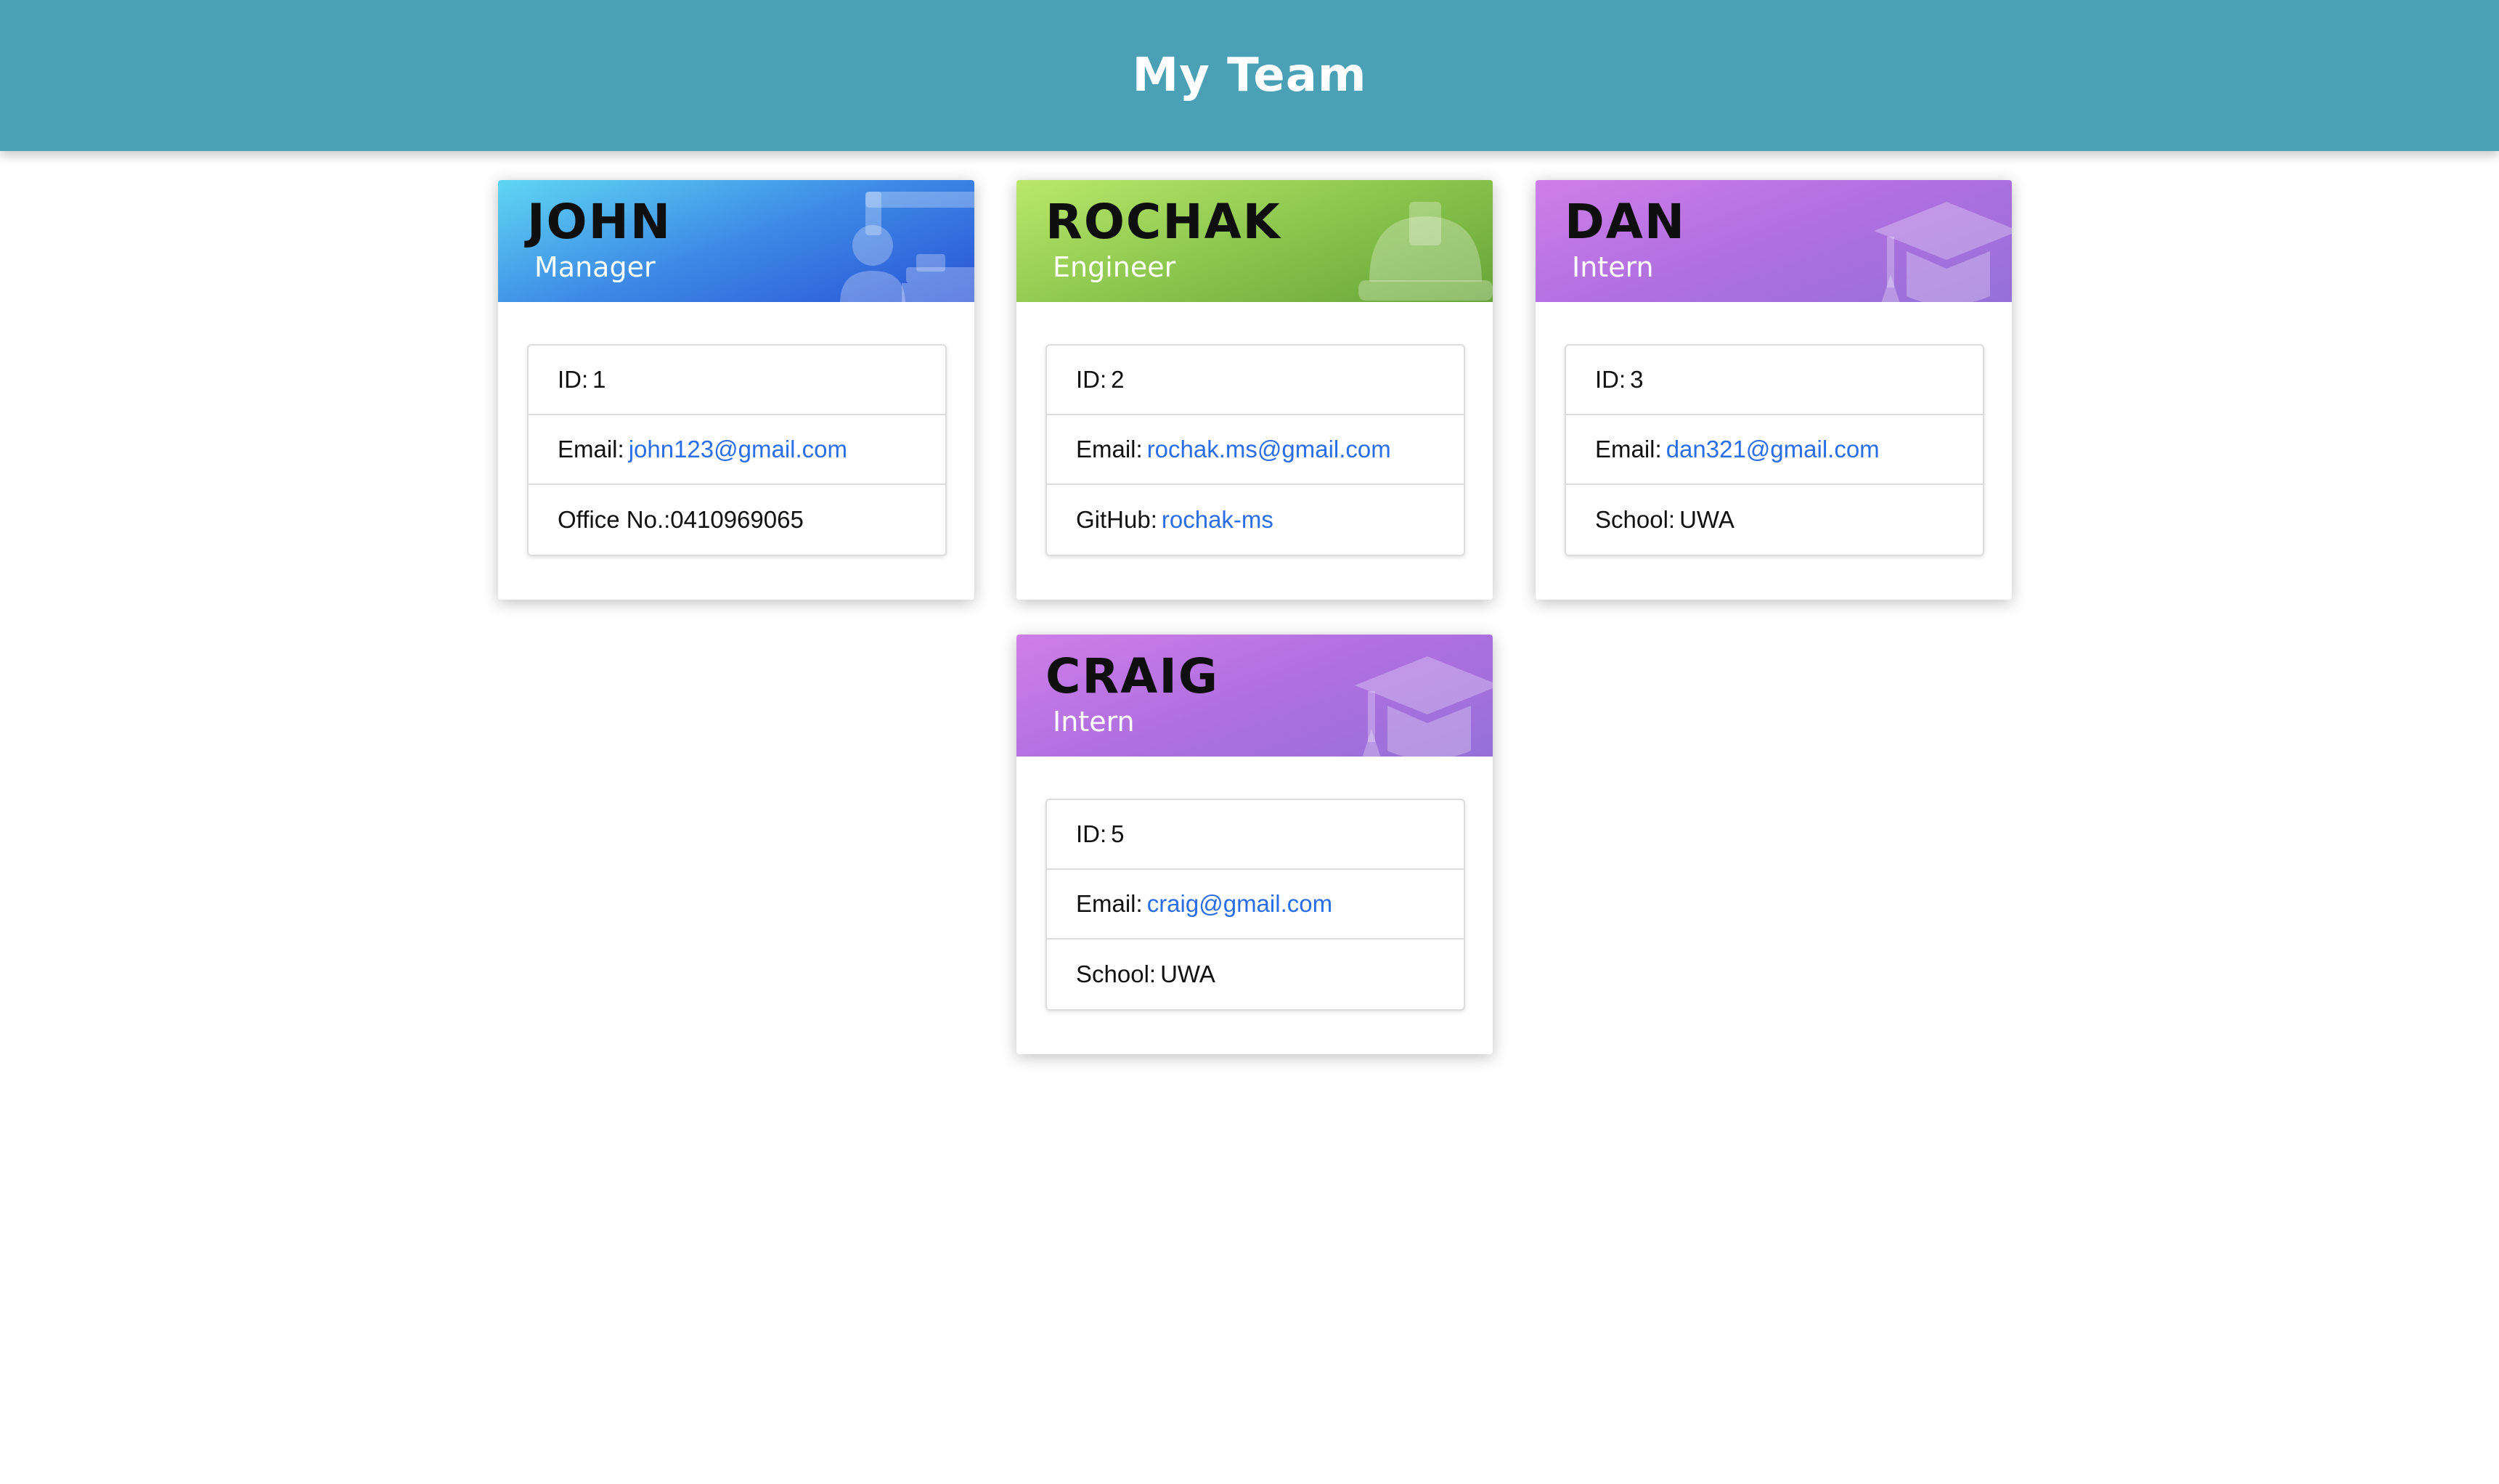  What do you see at coordinates (1116, 519) in the screenshot?
I see `github-label: GitHub:` at bounding box center [1116, 519].